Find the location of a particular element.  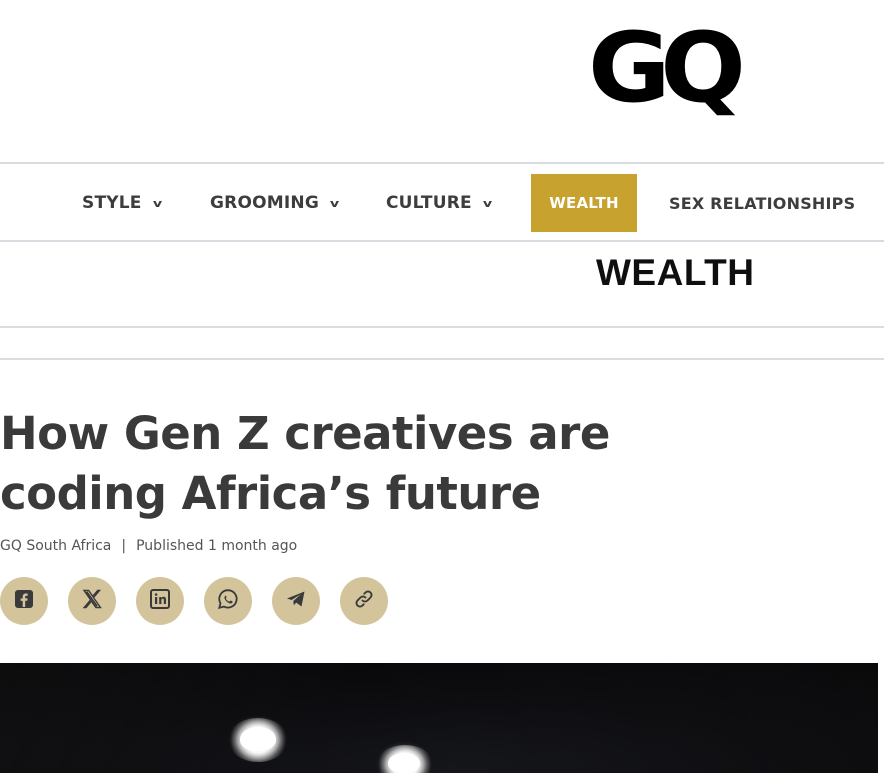

share-copy-link-button is located at coordinates (364, 601).